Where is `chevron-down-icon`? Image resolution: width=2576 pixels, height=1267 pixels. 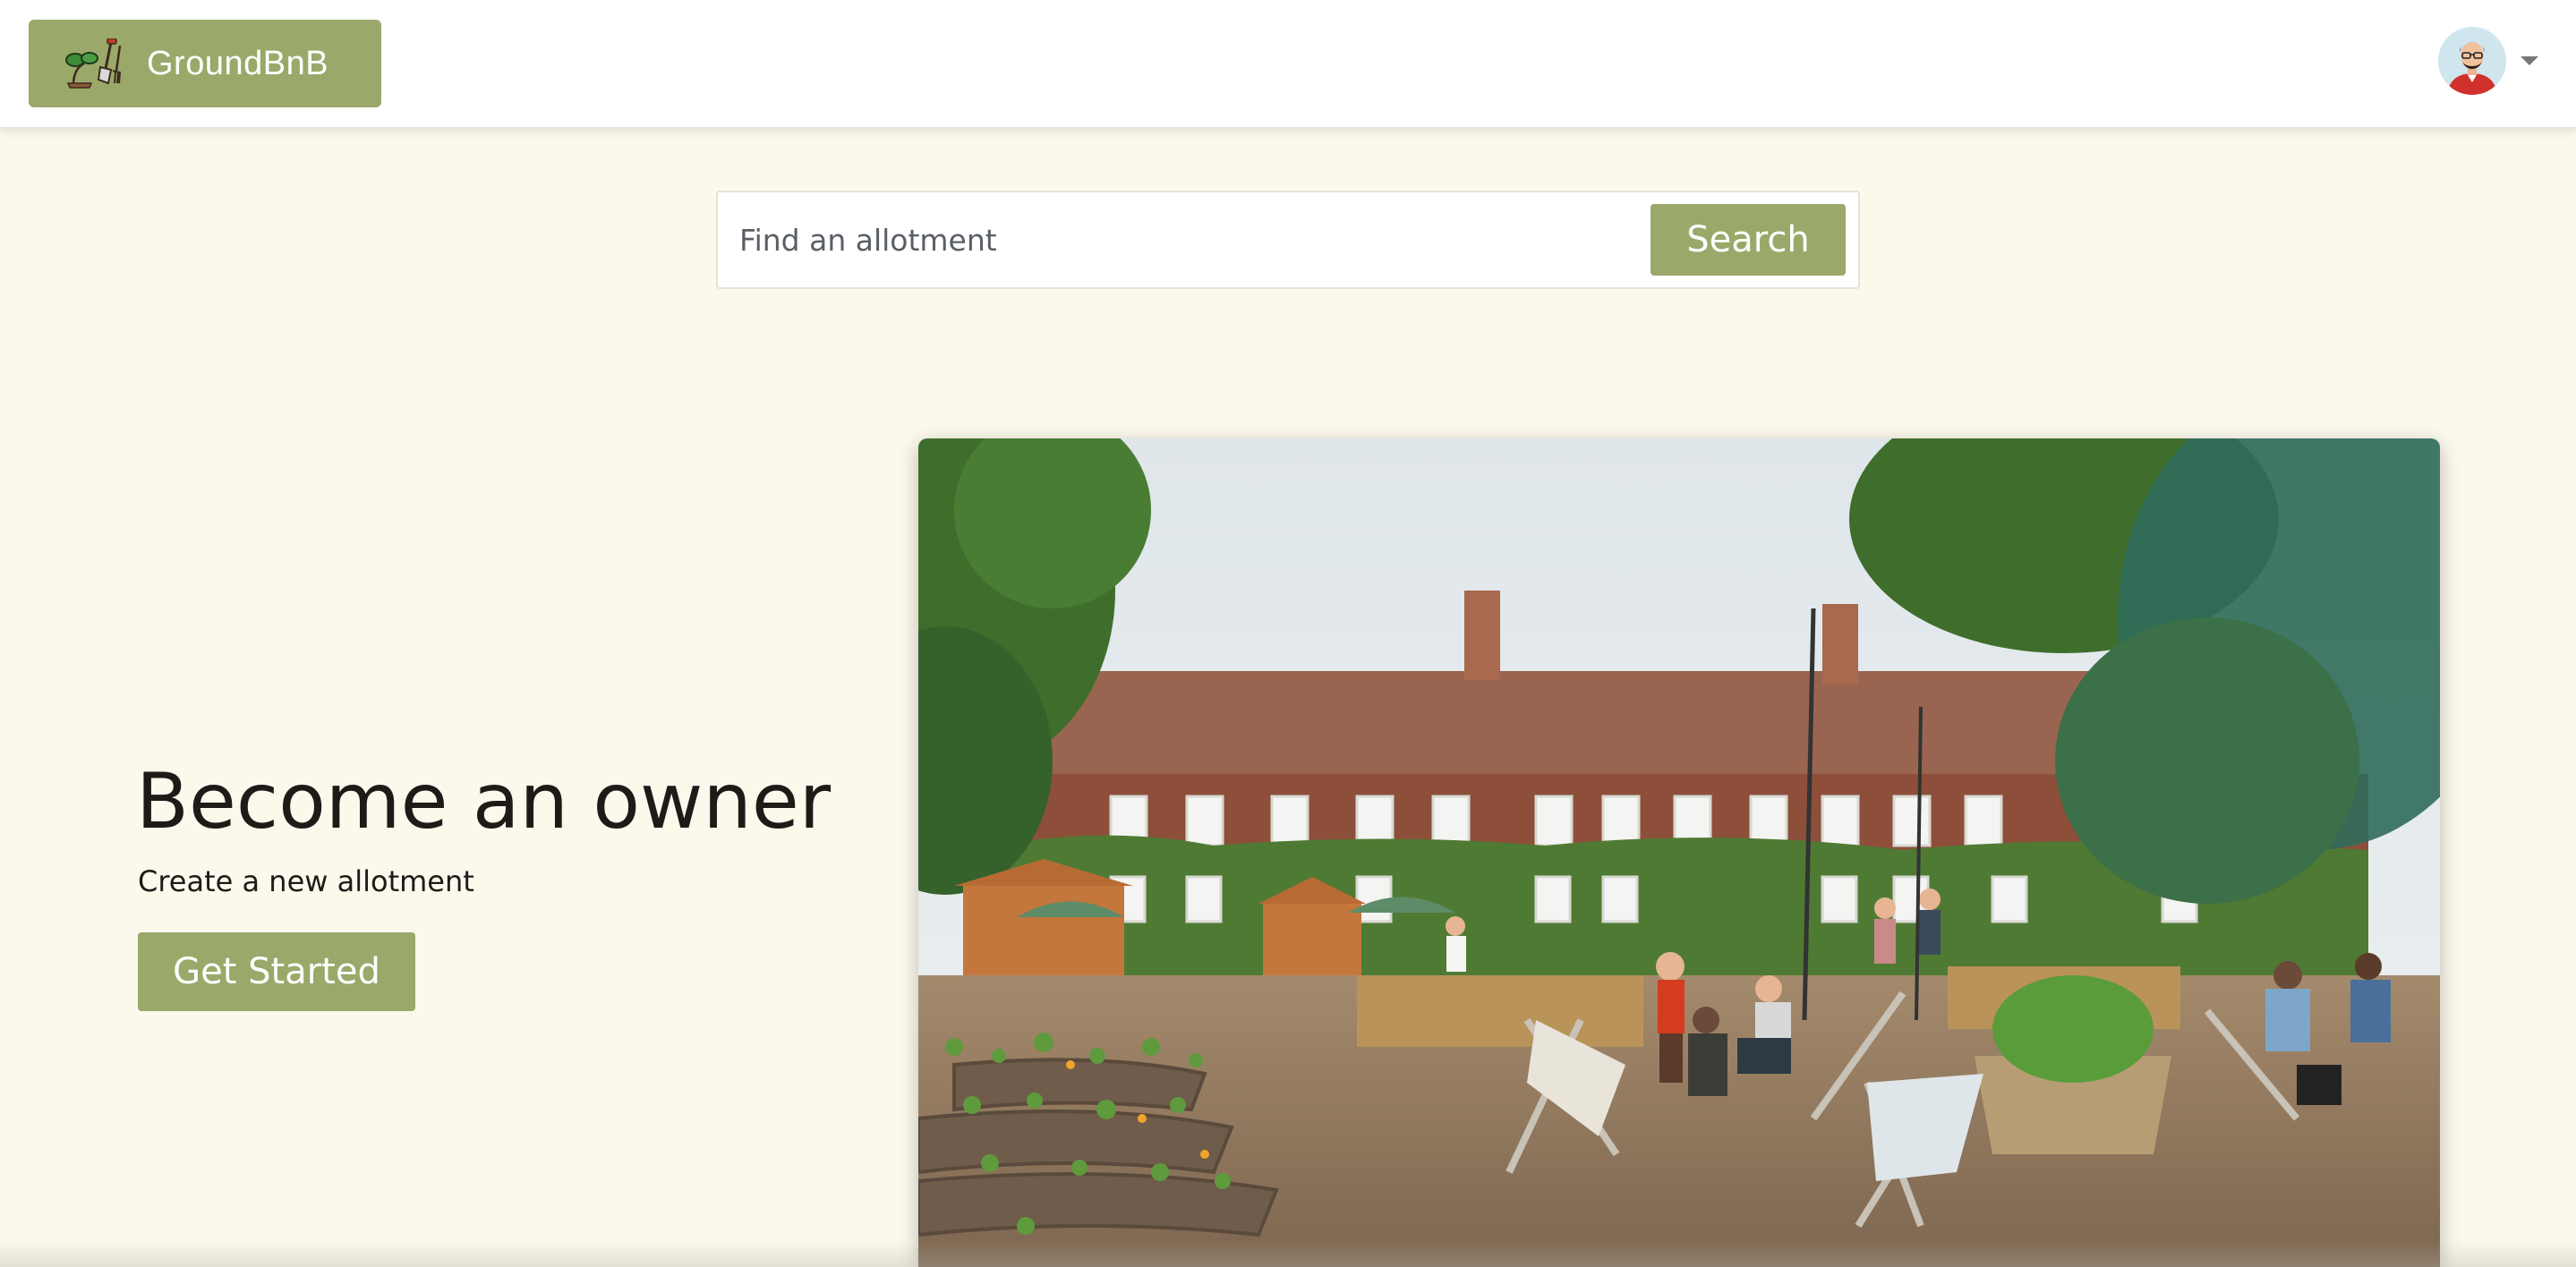 chevron-down-icon is located at coordinates (2529, 61).